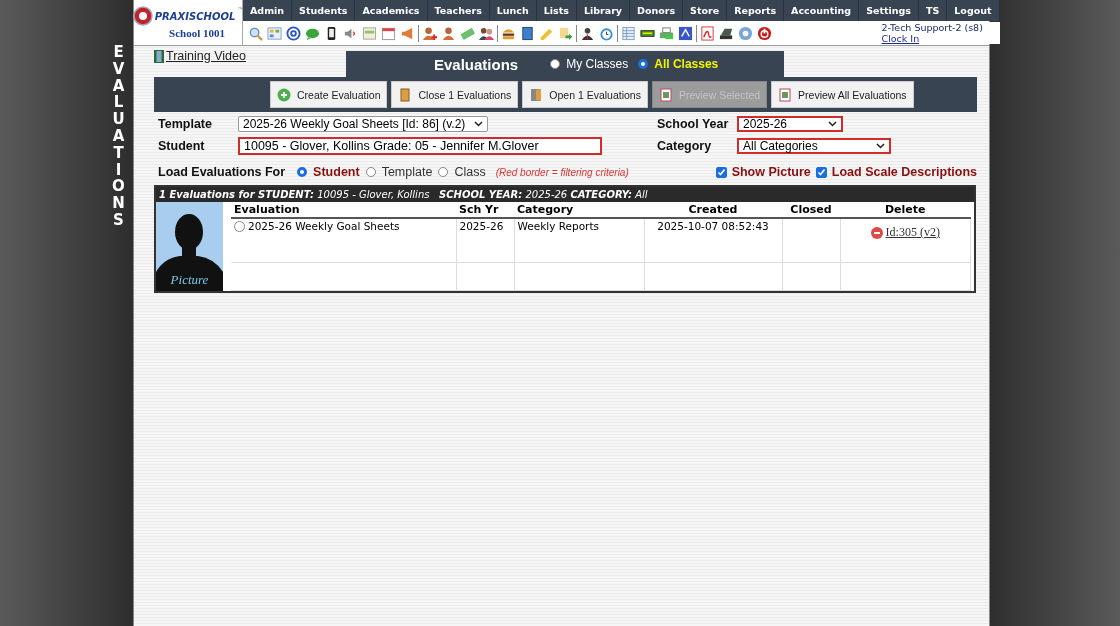 The width and height of the screenshot is (1120, 626). Describe the element at coordinates (407, 172) in the screenshot. I see `option-label: Template` at that location.